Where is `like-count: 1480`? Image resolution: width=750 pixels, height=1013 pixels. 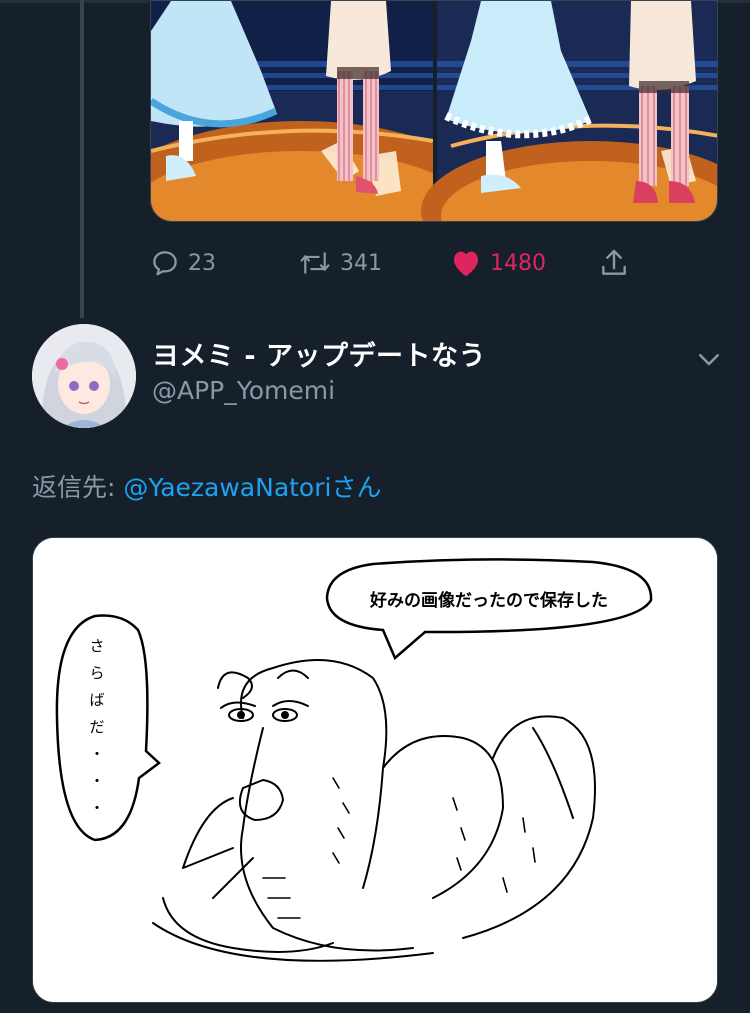 like-count: 1480 is located at coordinates (518, 263).